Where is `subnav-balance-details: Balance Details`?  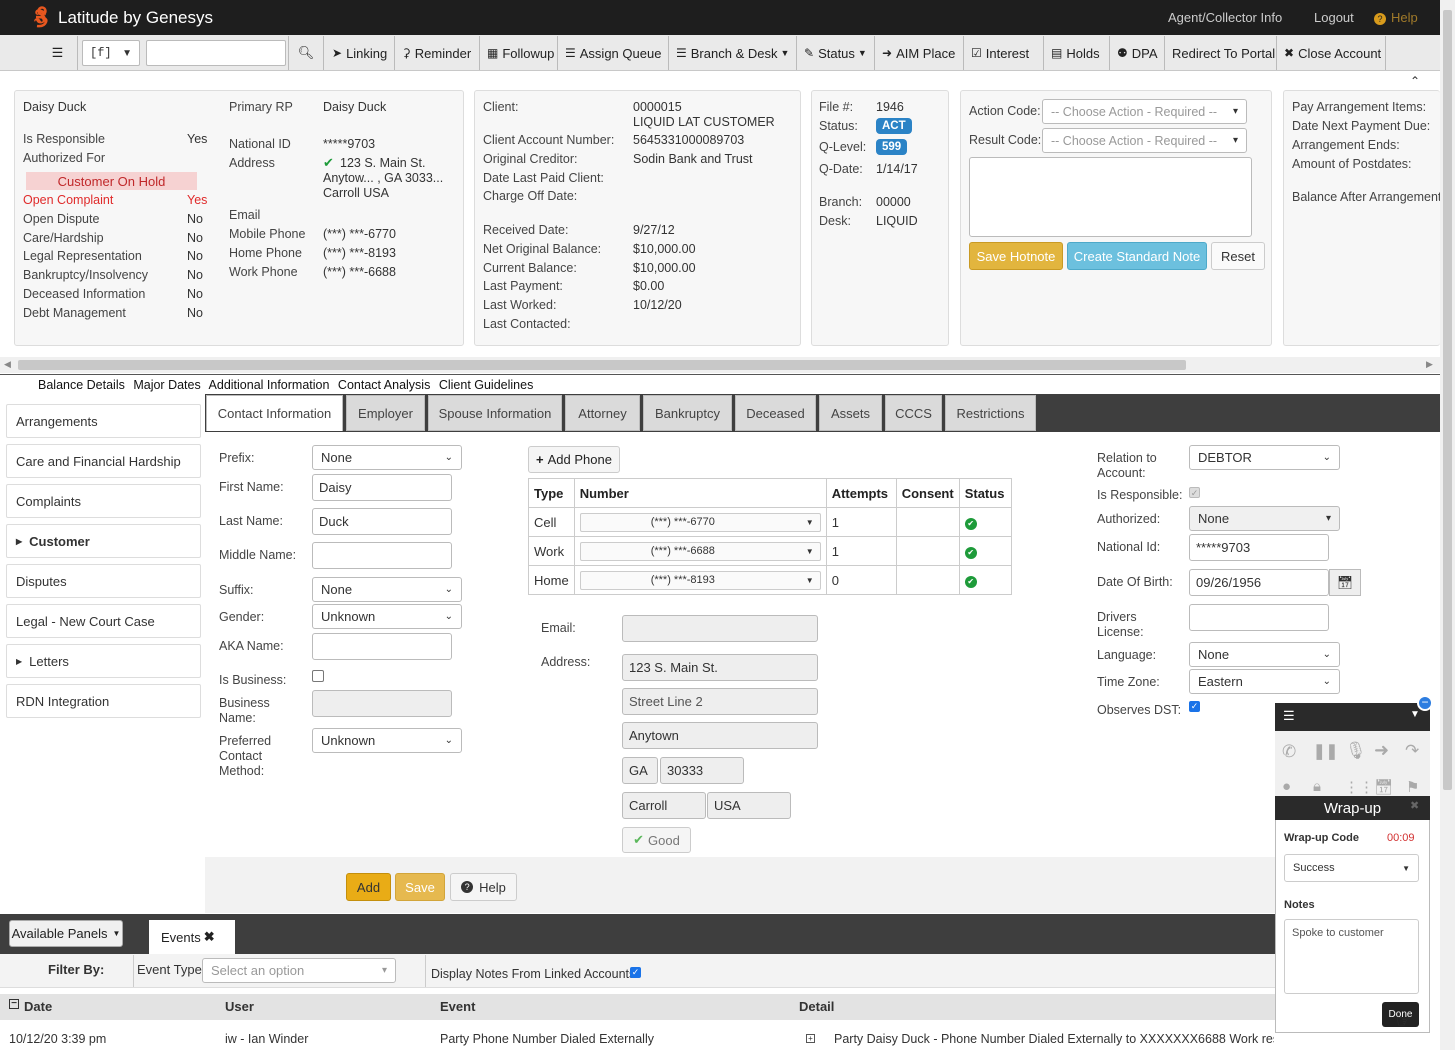 subnav-balance-details: Balance Details is located at coordinates (81, 385).